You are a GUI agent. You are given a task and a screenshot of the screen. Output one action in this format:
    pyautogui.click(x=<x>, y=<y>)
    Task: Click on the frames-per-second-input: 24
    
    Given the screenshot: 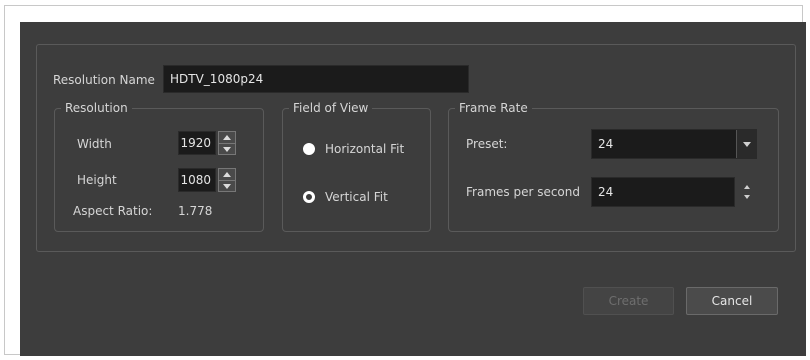 What is the action you would take?
    pyautogui.click(x=663, y=192)
    